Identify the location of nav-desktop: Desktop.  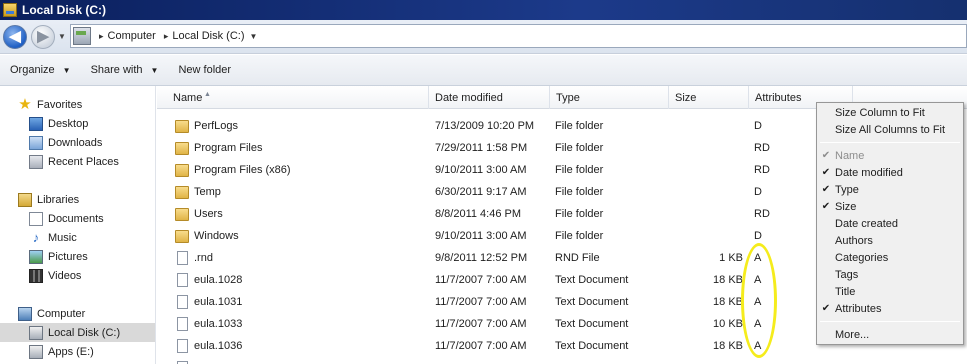
(58, 123).